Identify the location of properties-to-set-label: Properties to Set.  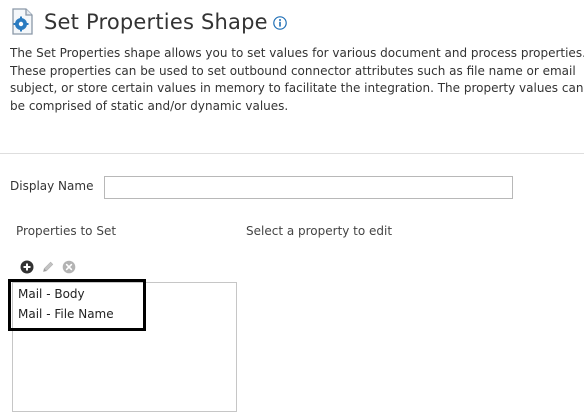
(66, 231).